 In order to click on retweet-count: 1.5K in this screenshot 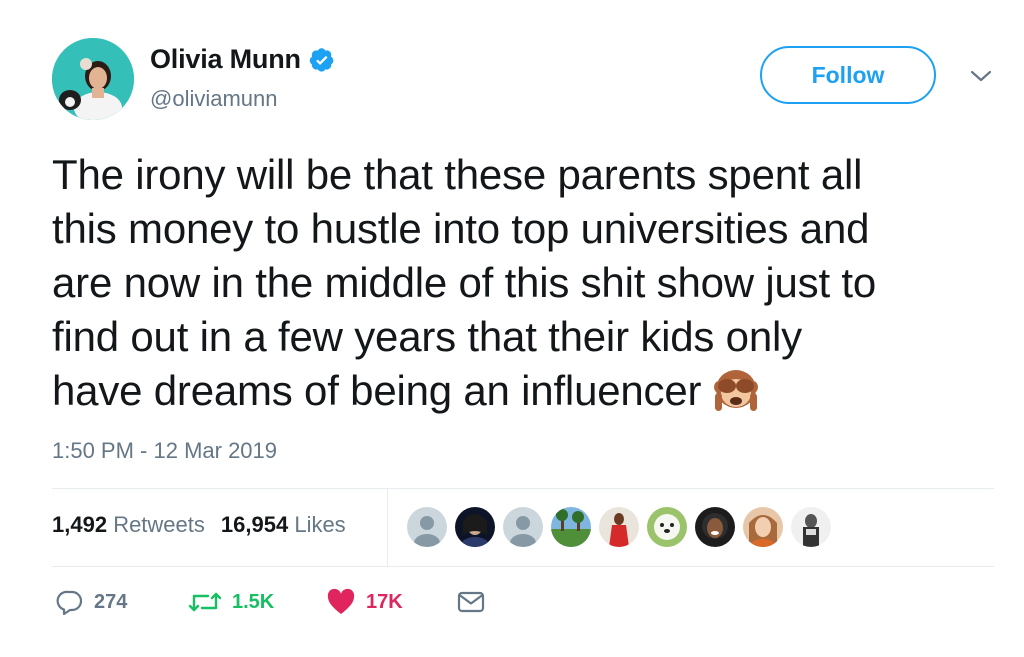, I will do `click(253, 601)`.